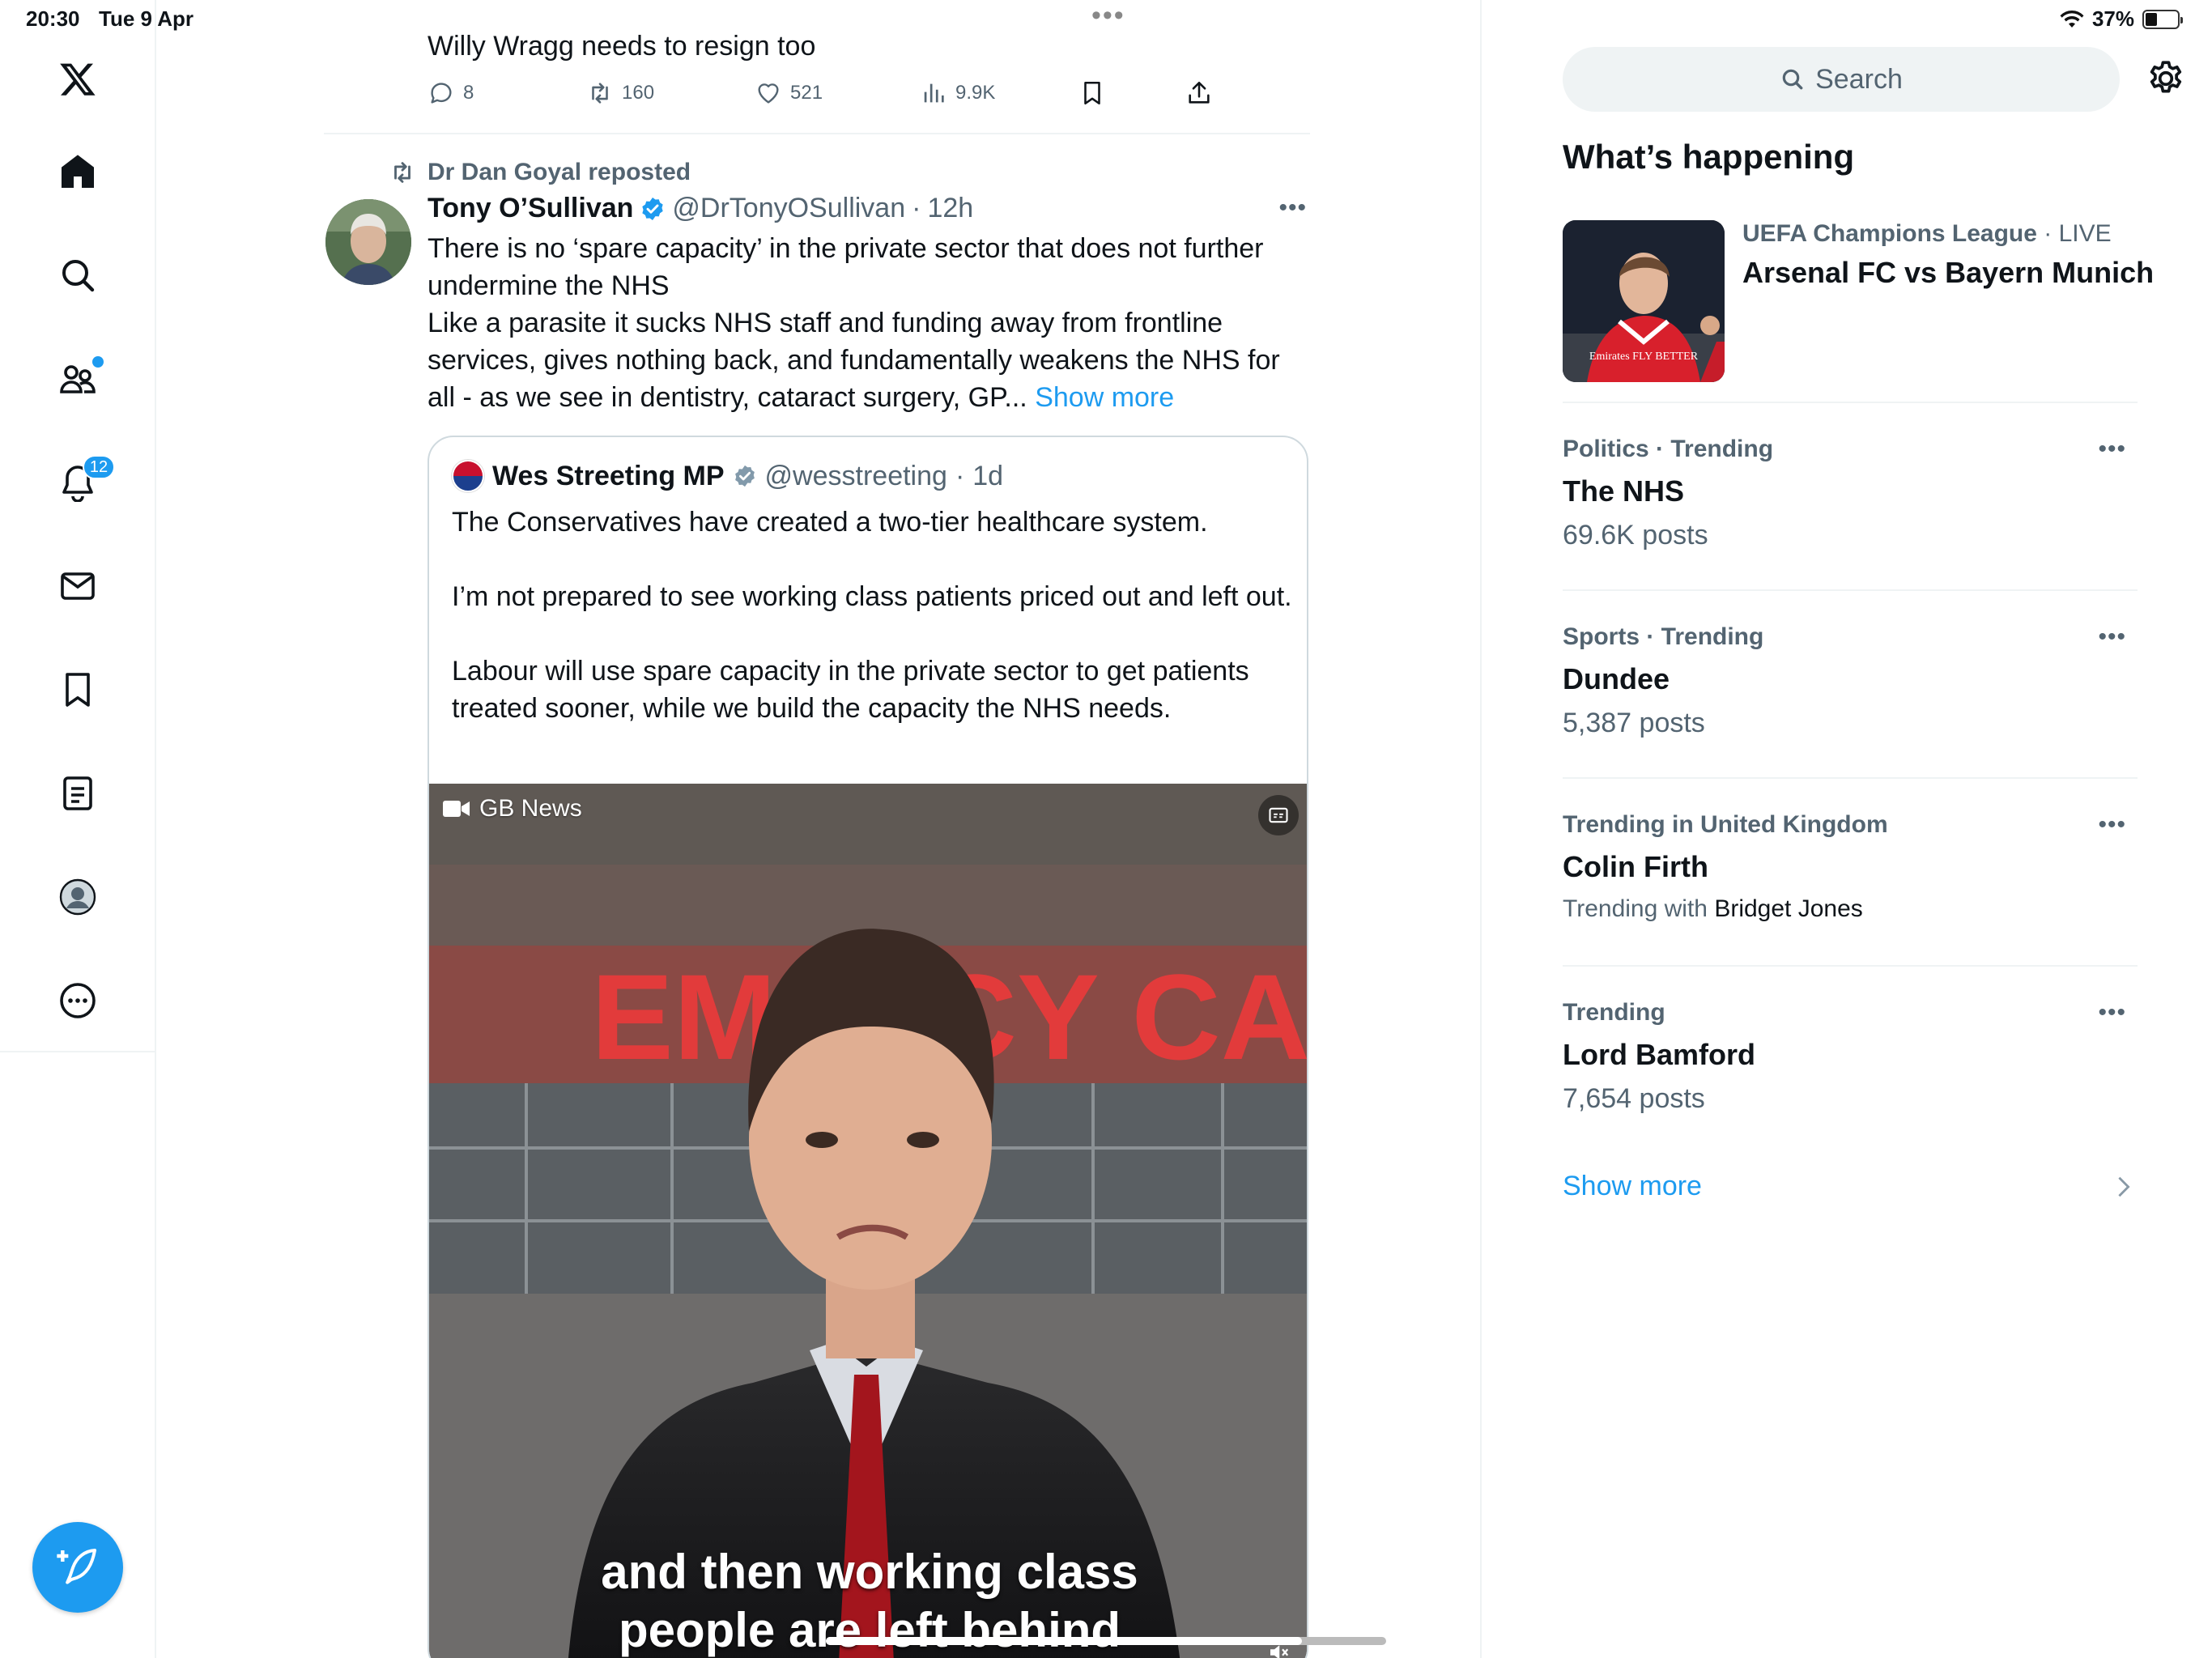 Image resolution: width=2212 pixels, height=1658 pixels. I want to click on verified-badge-icon, so click(653, 209).